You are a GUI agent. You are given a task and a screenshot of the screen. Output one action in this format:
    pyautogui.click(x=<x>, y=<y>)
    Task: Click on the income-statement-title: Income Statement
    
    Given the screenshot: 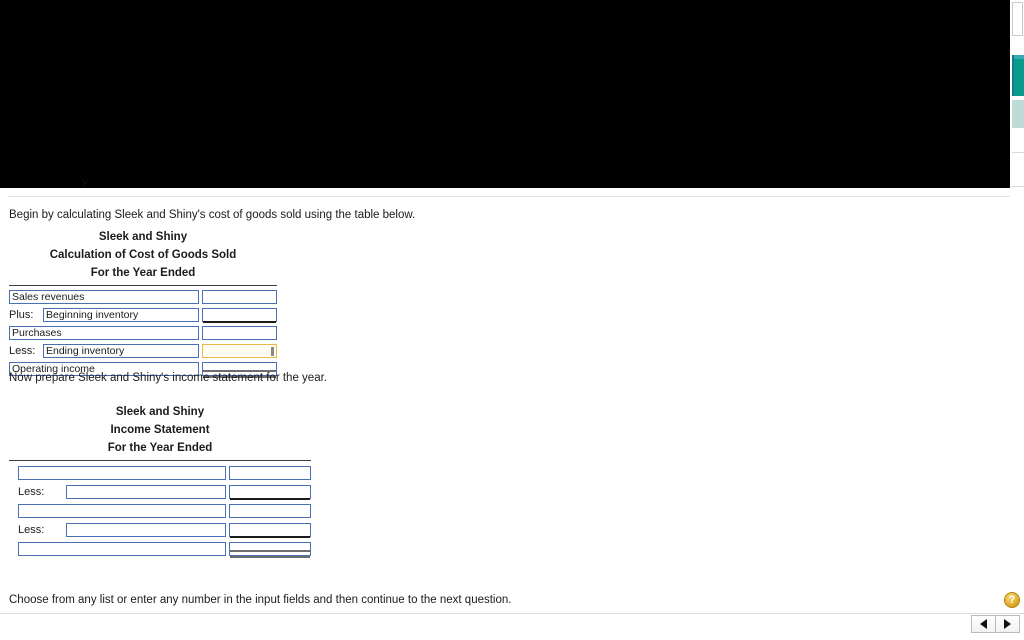 What is the action you would take?
    pyautogui.click(x=160, y=430)
    